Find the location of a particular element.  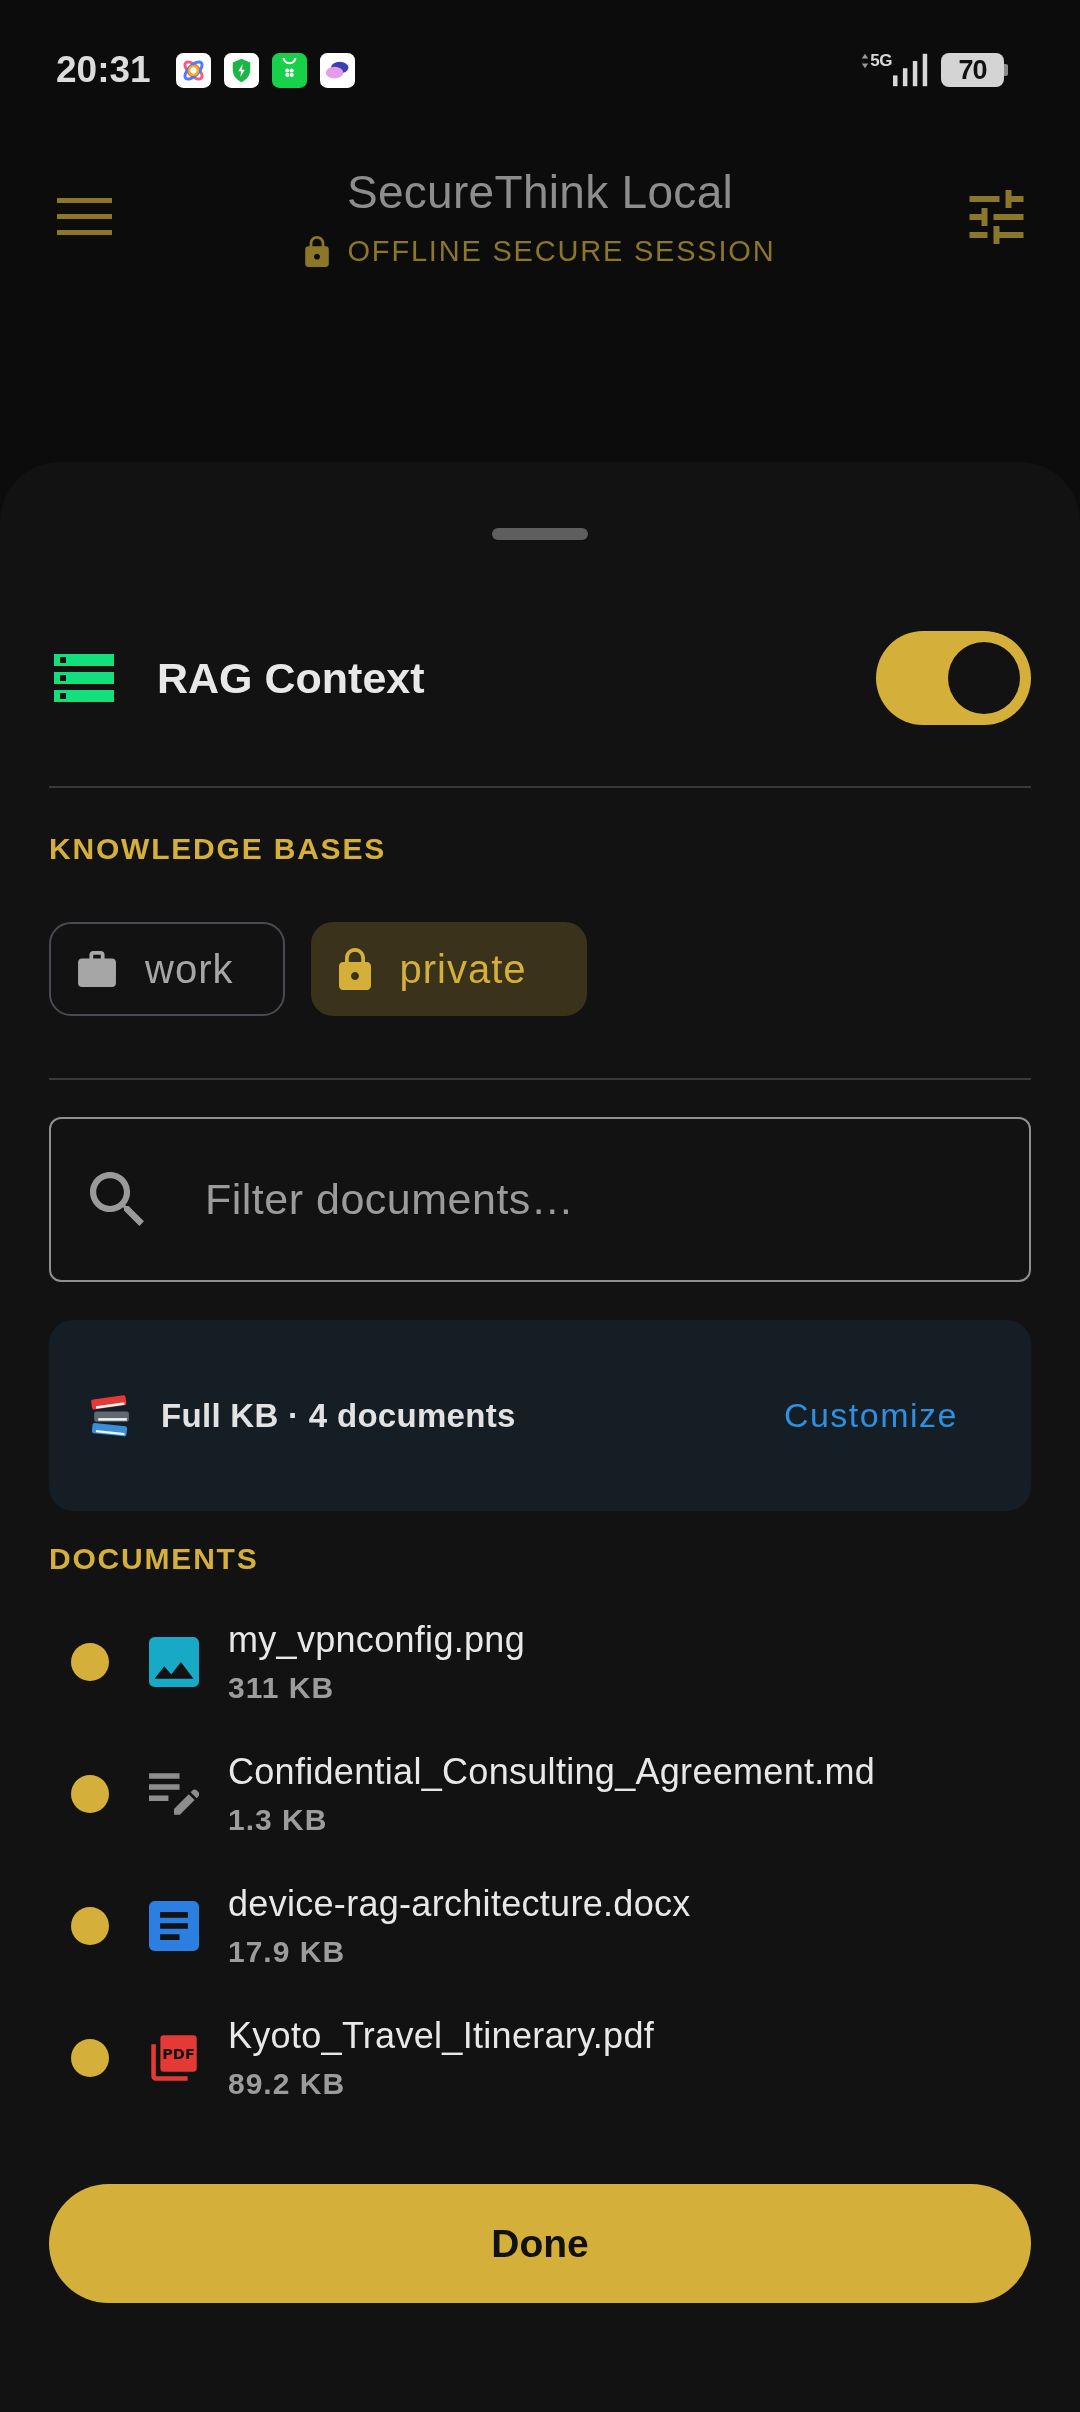

shopping-bag-app-icon is located at coordinates (289, 70).